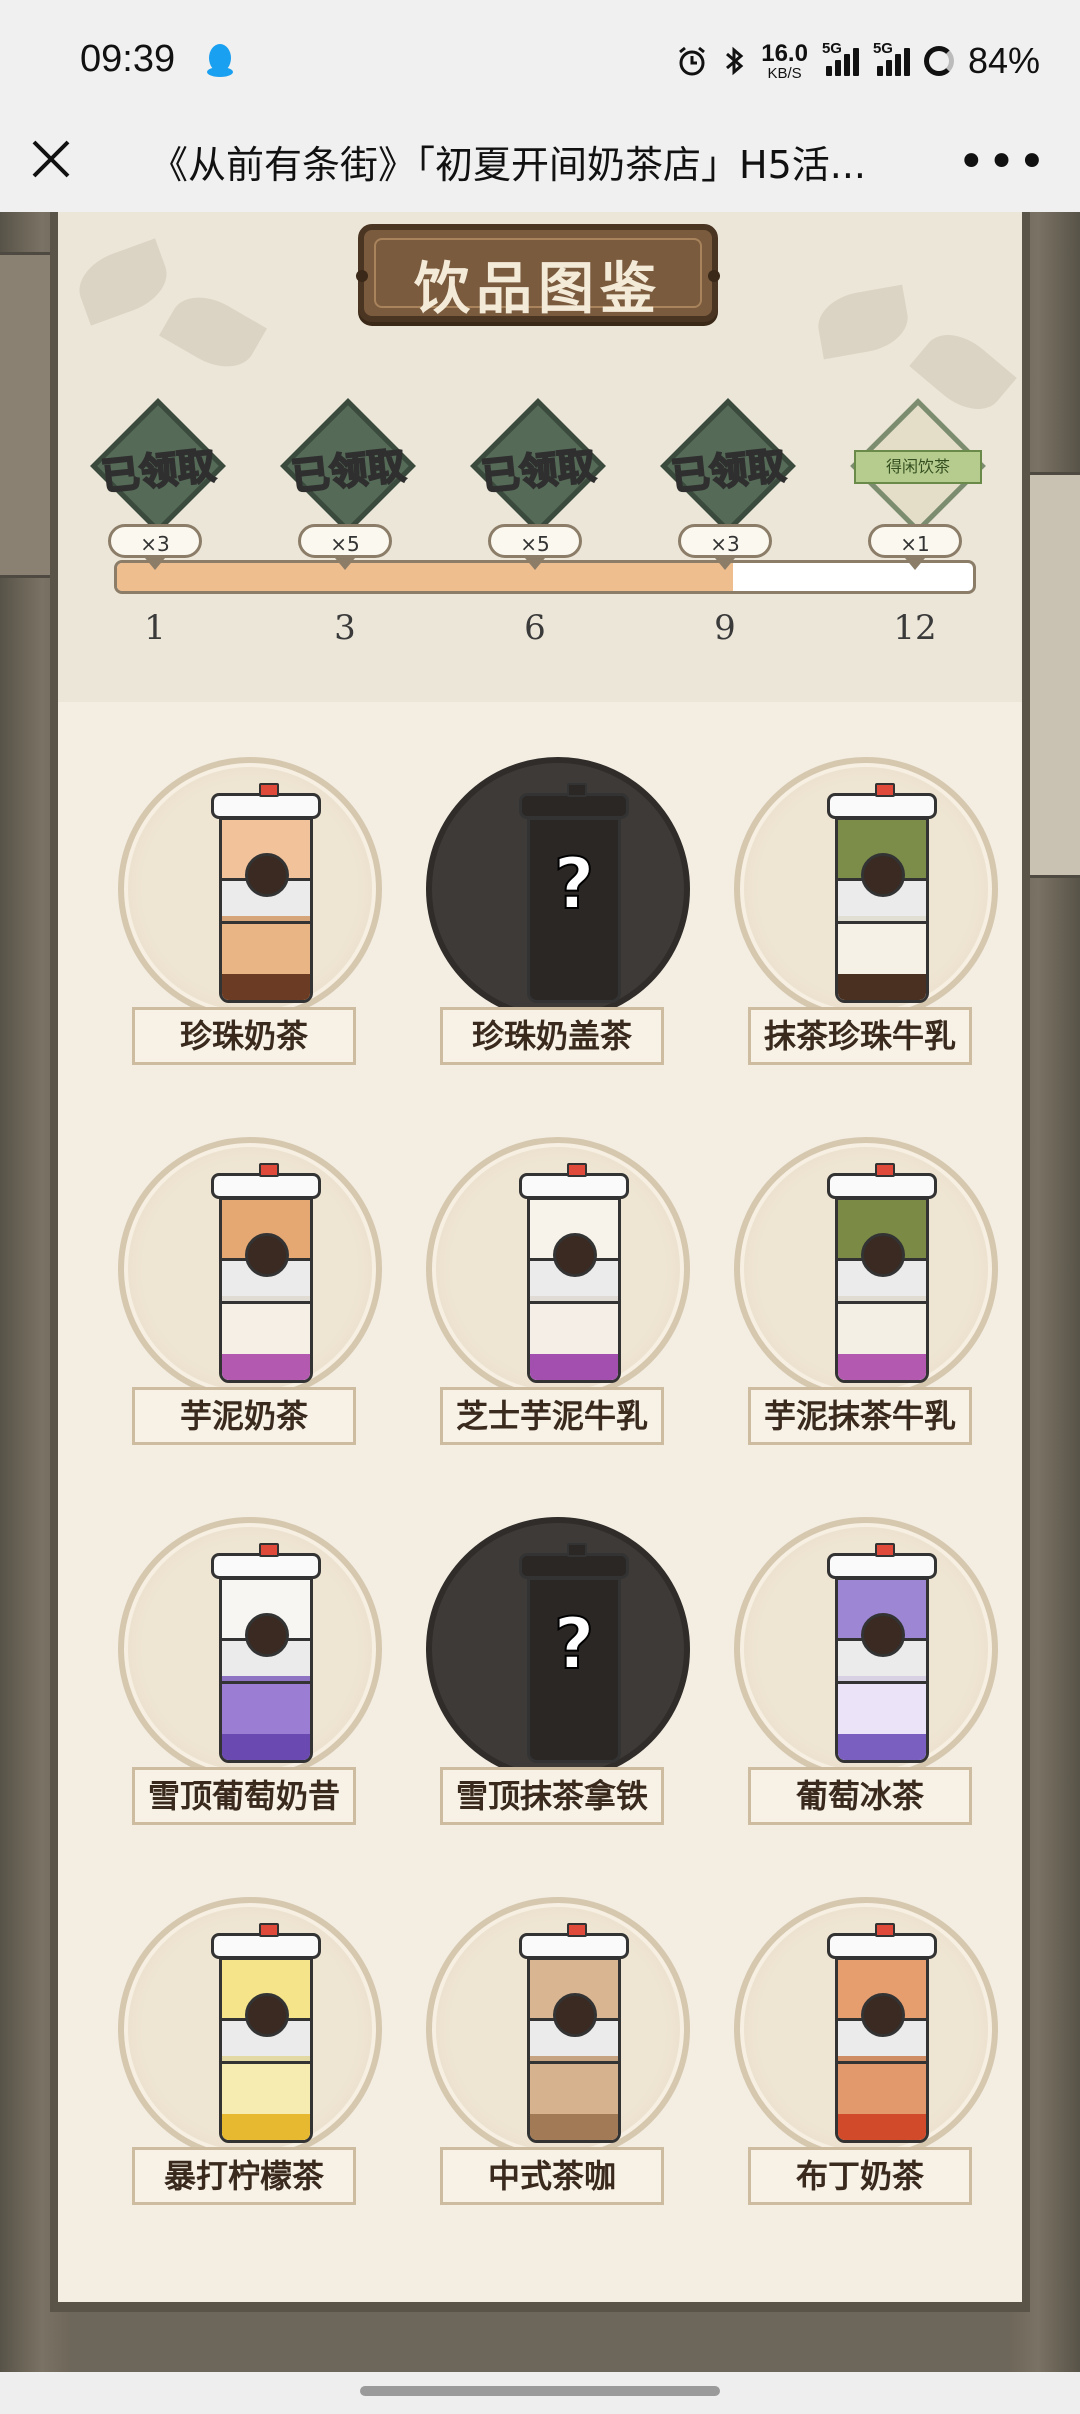  Describe the element at coordinates (784, 60) in the screenshot. I see `network-speed: 16.0 KB/S` at that location.